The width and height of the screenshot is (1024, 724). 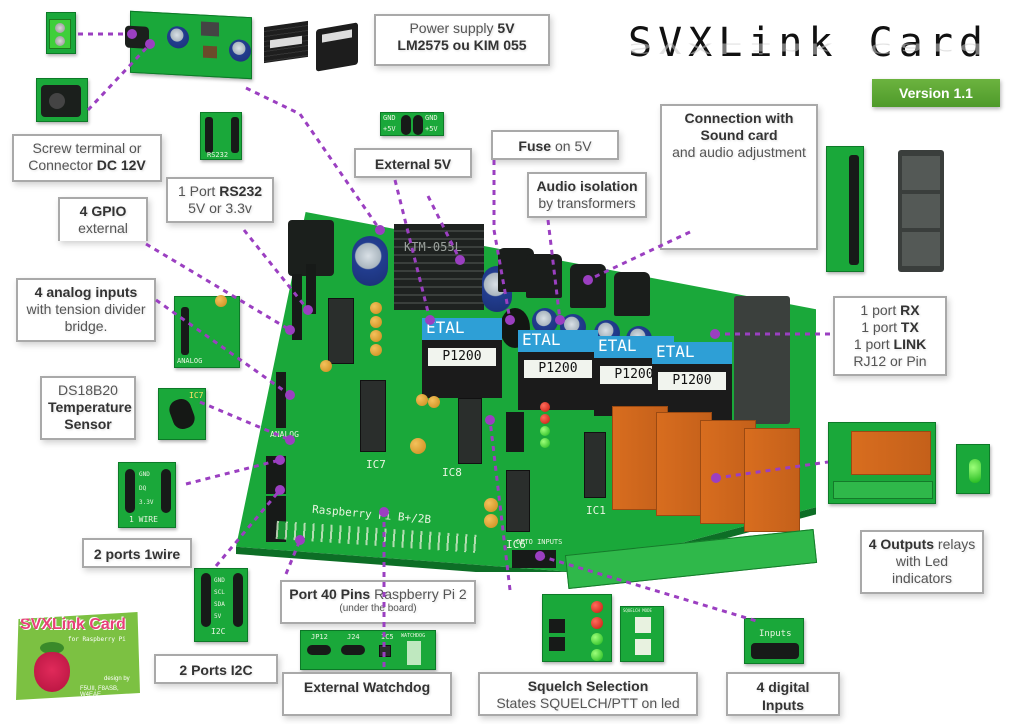 What do you see at coordinates (218, 287) in the screenshot?
I see `line-gpio` at bounding box center [218, 287].